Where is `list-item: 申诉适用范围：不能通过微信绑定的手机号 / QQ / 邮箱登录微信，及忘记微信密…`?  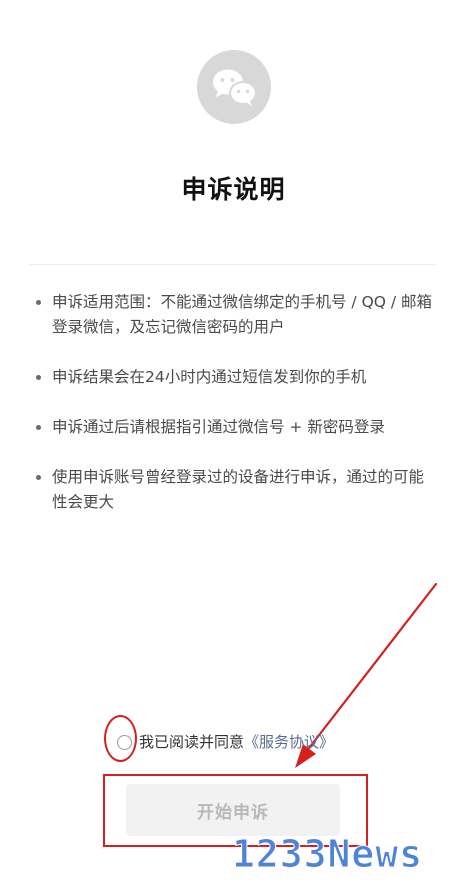 list-item: 申诉适用范围：不能通过微信绑定的手机号 / QQ / 邮箱登录微信，及忘记微信密… is located at coordinates (236, 315).